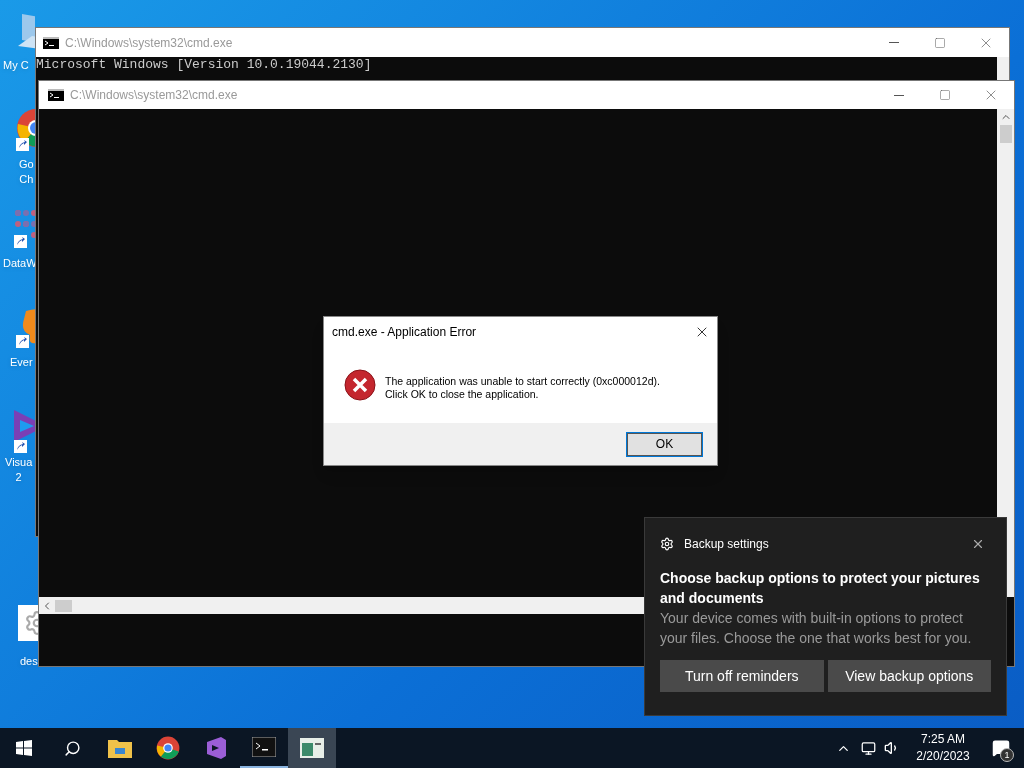  Describe the element at coordinates (978, 544) in the screenshot. I see `close-icon` at that location.